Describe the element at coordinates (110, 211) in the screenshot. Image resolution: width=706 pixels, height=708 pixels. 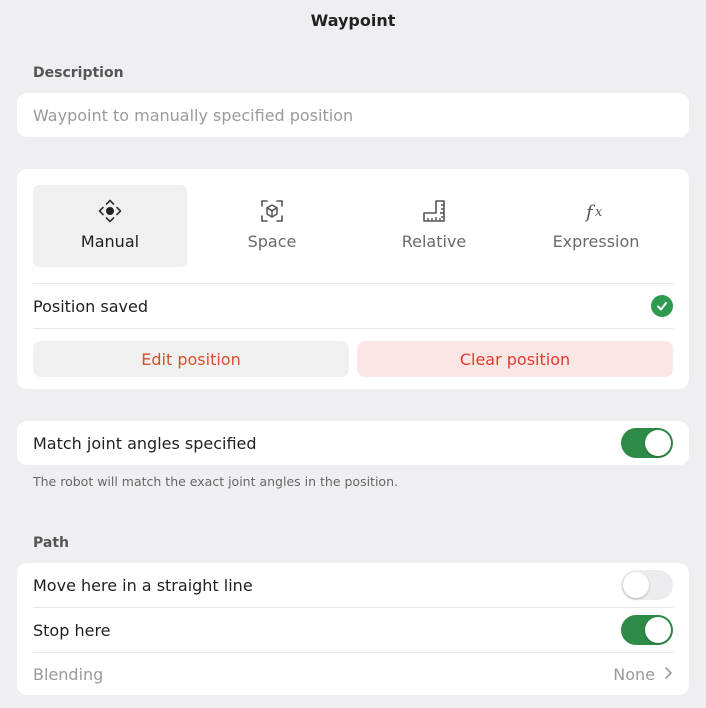
I see `move-icon` at that location.